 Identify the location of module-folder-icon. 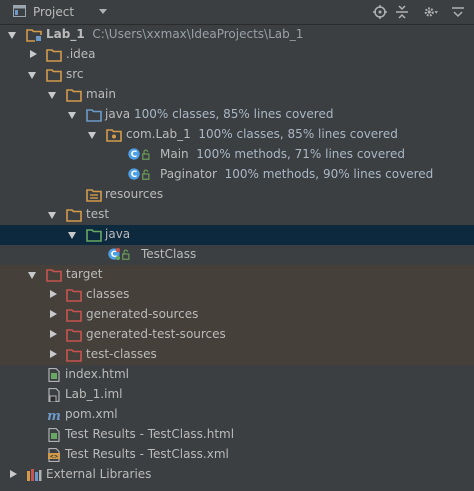
(34, 35).